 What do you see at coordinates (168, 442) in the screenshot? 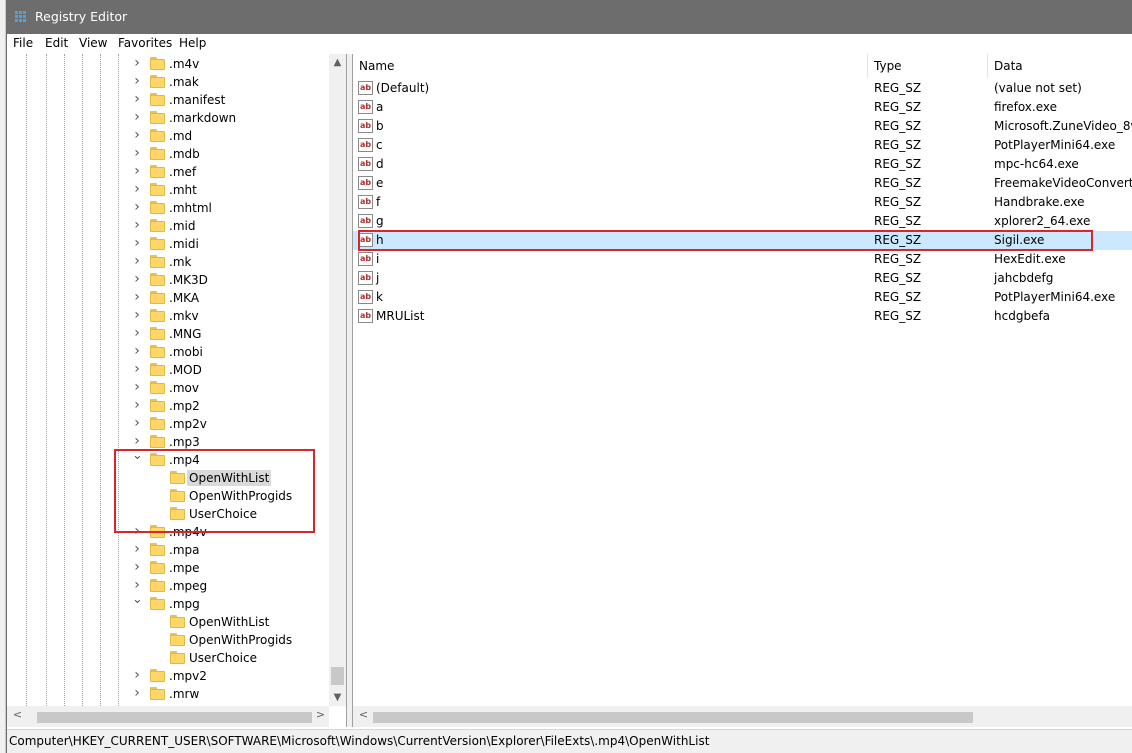
I see `tree-item: › .mp3` at bounding box center [168, 442].